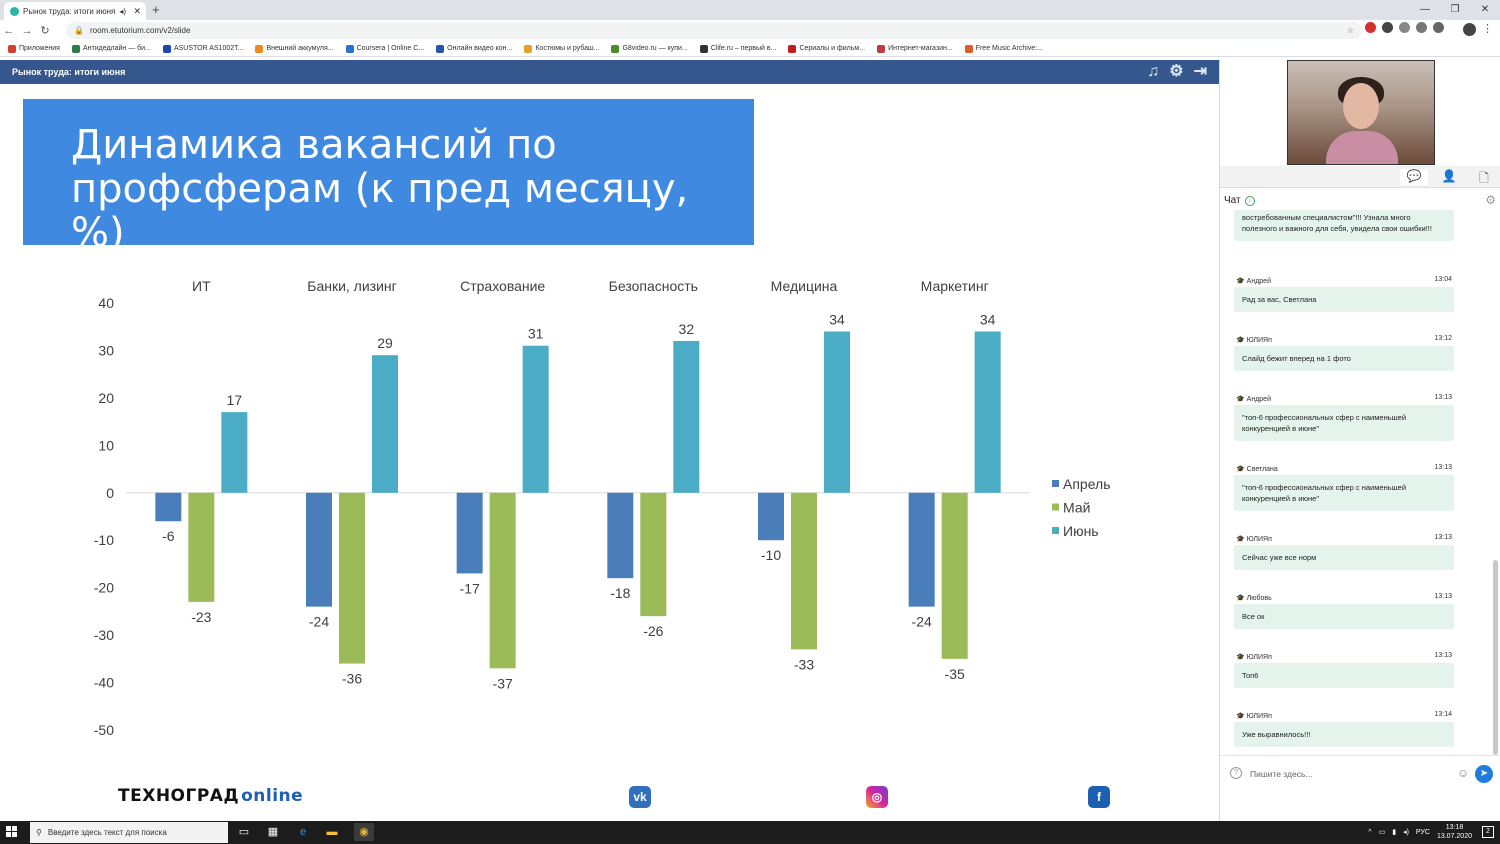 The height and width of the screenshot is (844, 1500). I want to click on files-tab-icon: 🗋, so click(1484, 177).